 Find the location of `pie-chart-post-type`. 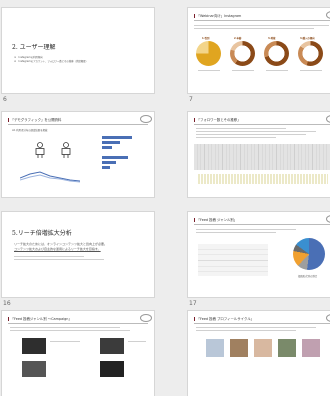

pie-chart-post-type is located at coordinates (309, 254).